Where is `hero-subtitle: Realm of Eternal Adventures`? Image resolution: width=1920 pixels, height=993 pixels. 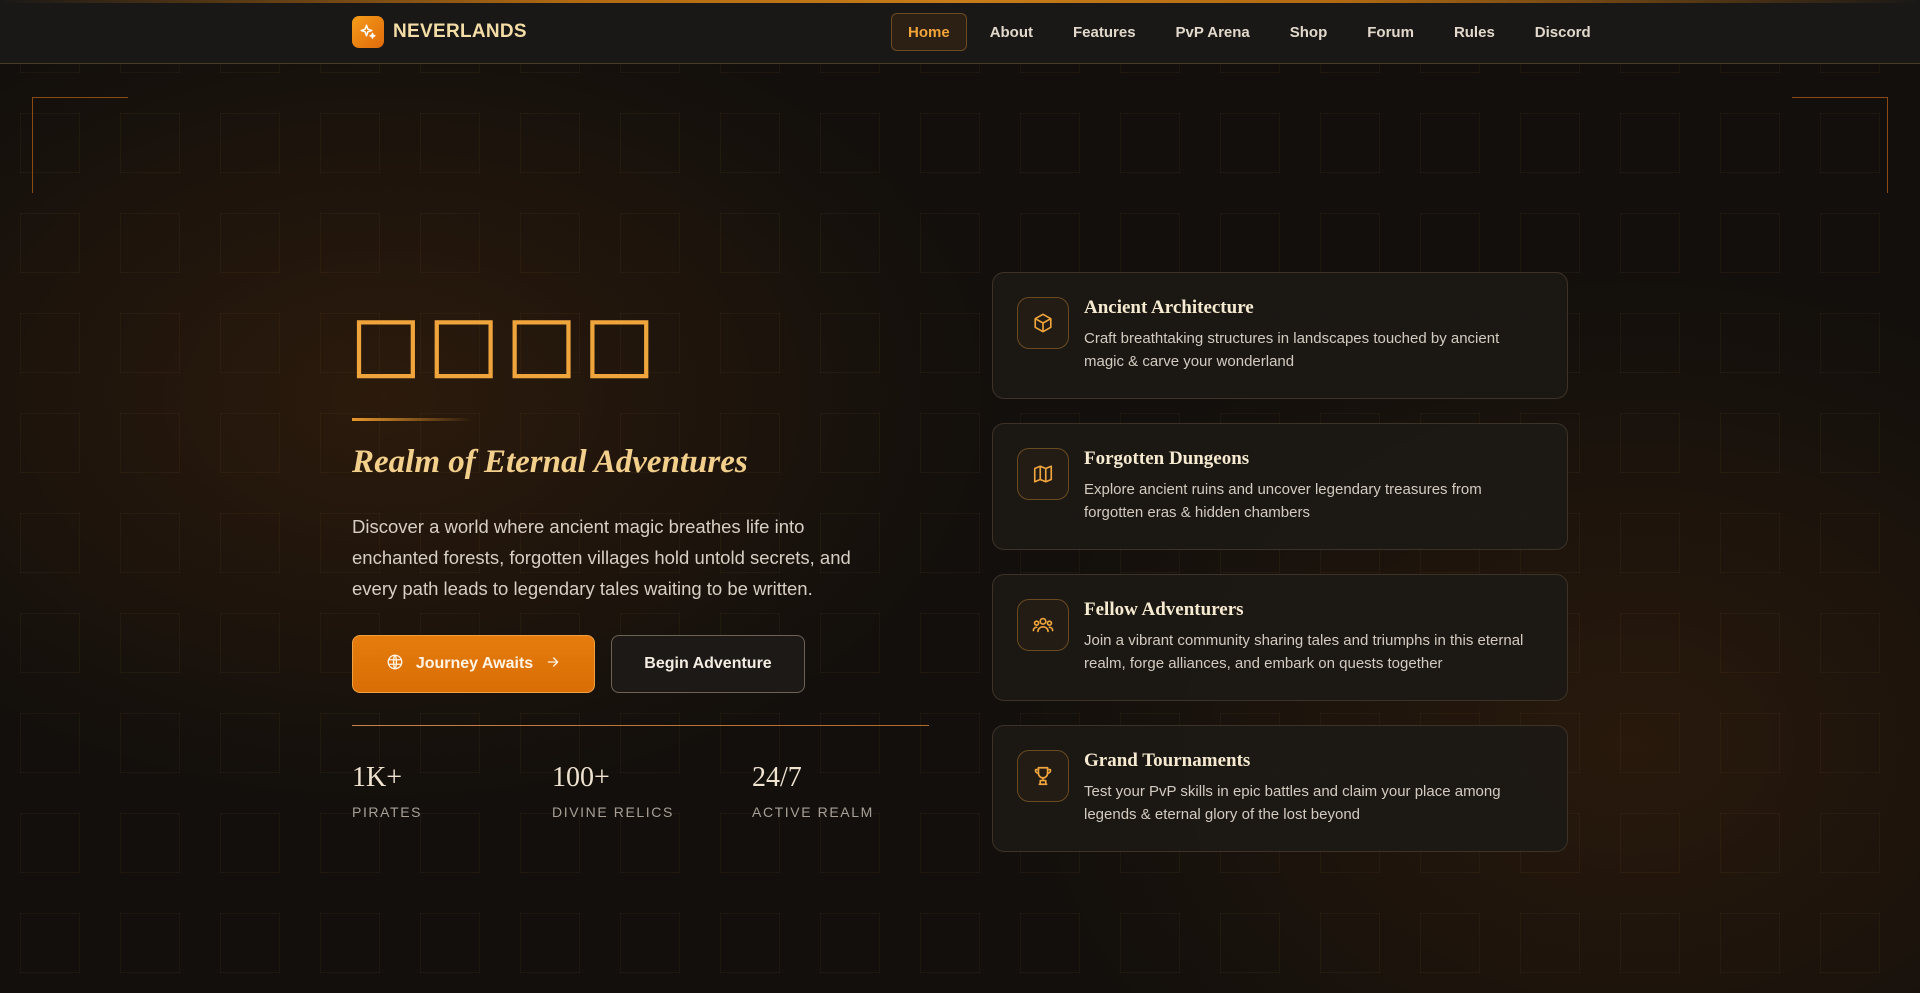 hero-subtitle: Realm of Eternal Adventures is located at coordinates (550, 462).